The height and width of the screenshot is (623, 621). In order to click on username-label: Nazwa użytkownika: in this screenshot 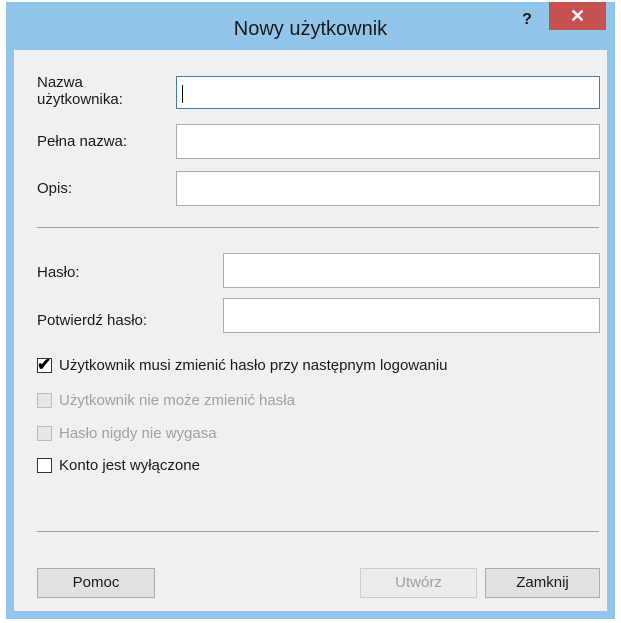, I will do `click(80, 91)`.